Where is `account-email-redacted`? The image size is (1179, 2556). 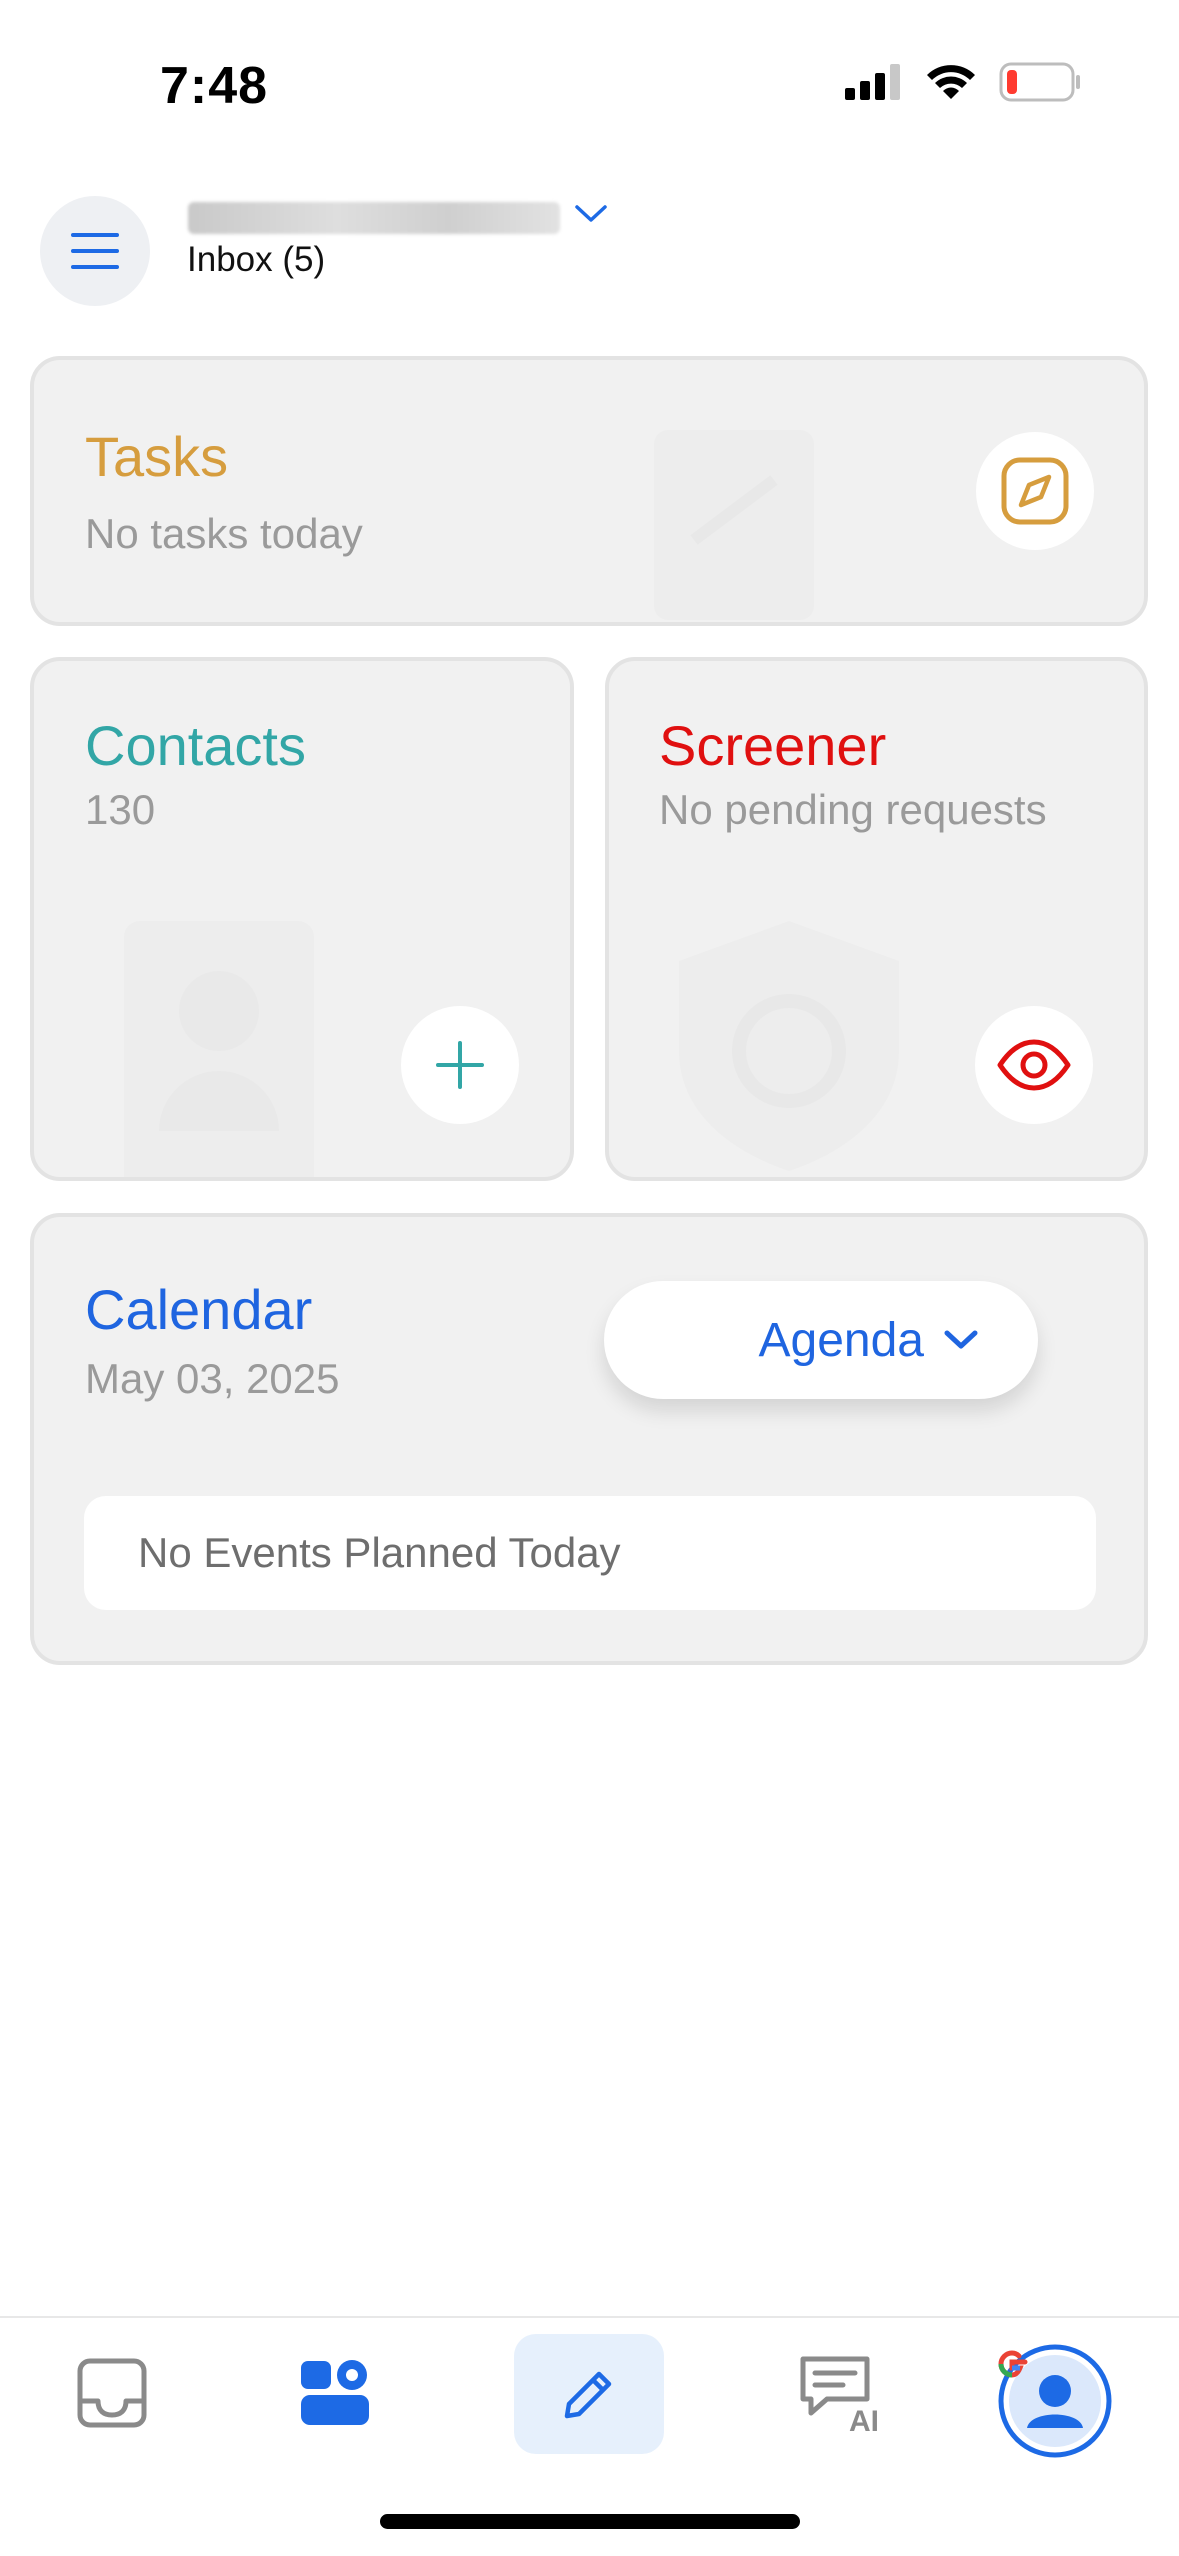 account-email-redacted is located at coordinates (374, 218).